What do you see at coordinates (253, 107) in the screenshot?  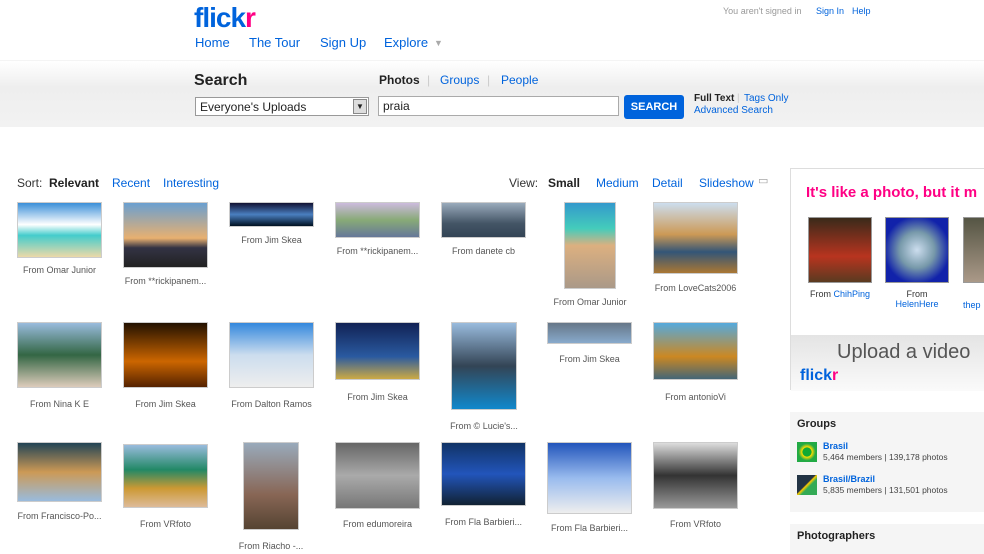 I see `scope-value: Everyone's Uploads` at bounding box center [253, 107].